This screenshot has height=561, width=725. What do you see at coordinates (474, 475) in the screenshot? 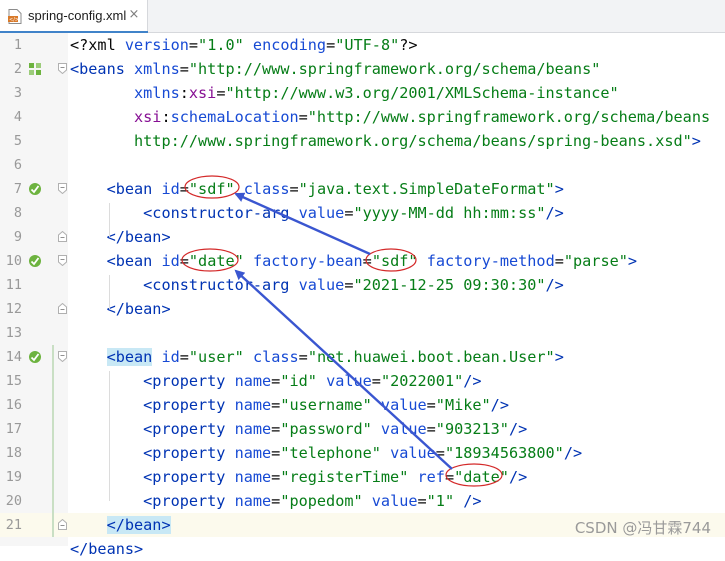
I see `highlight-ellipse-ref-date` at bounding box center [474, 475].